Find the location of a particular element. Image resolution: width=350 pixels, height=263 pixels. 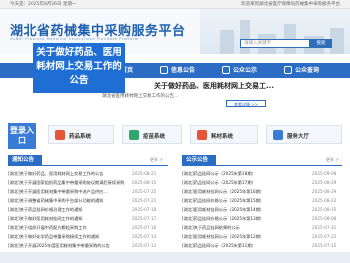

list-item: [湖北]关于开展2025年度医用耗材集中带量采购的公告 is located at coordinates (67, 246).